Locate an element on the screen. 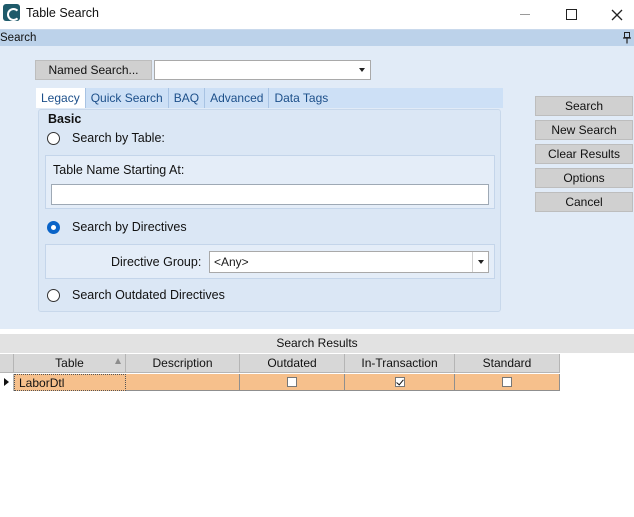 This screenshot has height=517, width=634. new-search-button: New Search is located at coordinates (584, 130).